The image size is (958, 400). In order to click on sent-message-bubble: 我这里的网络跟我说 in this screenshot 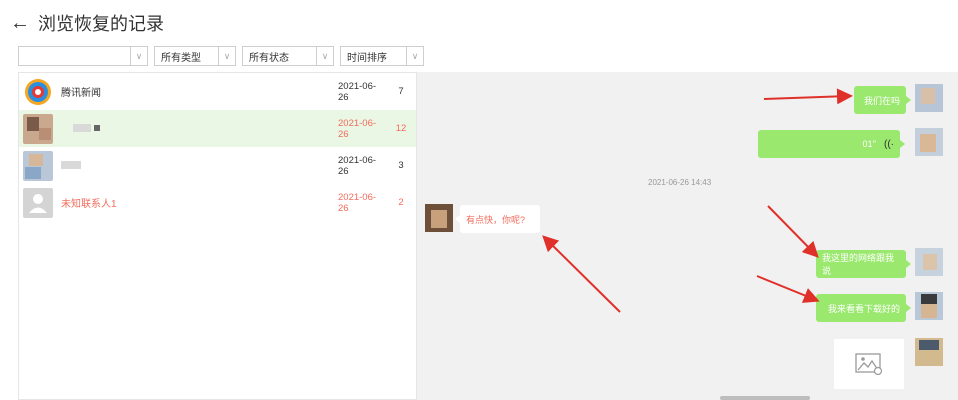, I will do `click(863, 264)`.